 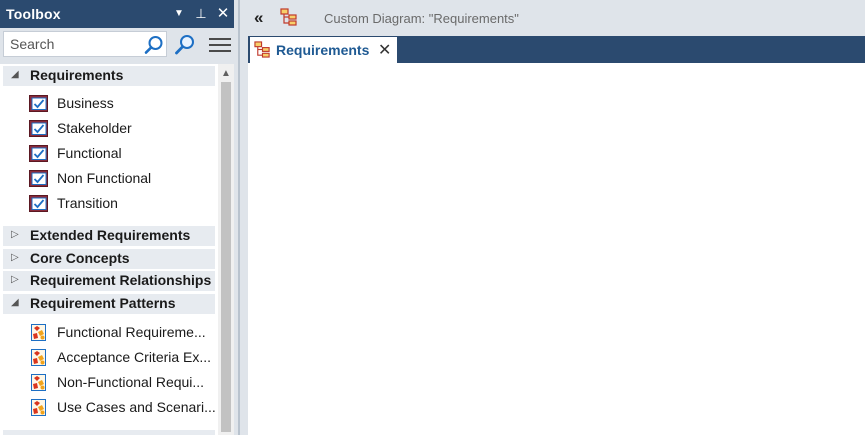 I want to click on tab-label: Requirements, so click(x=323, y=50).